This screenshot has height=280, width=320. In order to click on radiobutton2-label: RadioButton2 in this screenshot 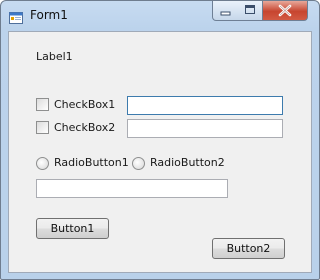, I will do `click(187, 162)`.